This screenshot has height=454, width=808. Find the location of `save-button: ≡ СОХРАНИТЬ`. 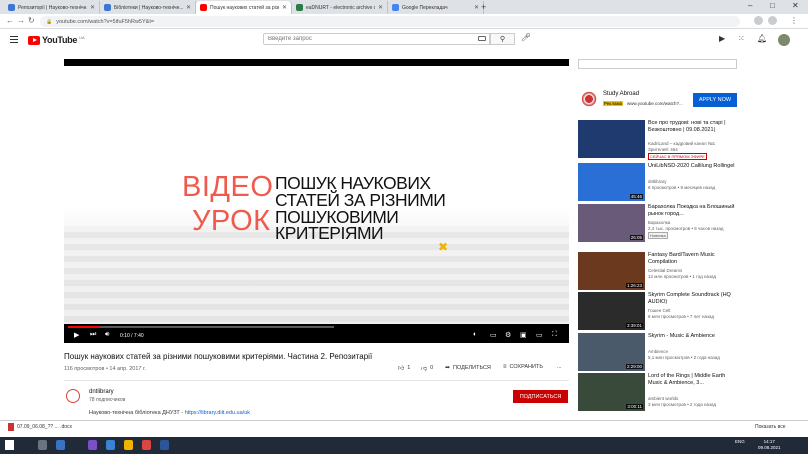

save-button: ≡ СОХРАНИТЬ is located at coordinates (523, 367).